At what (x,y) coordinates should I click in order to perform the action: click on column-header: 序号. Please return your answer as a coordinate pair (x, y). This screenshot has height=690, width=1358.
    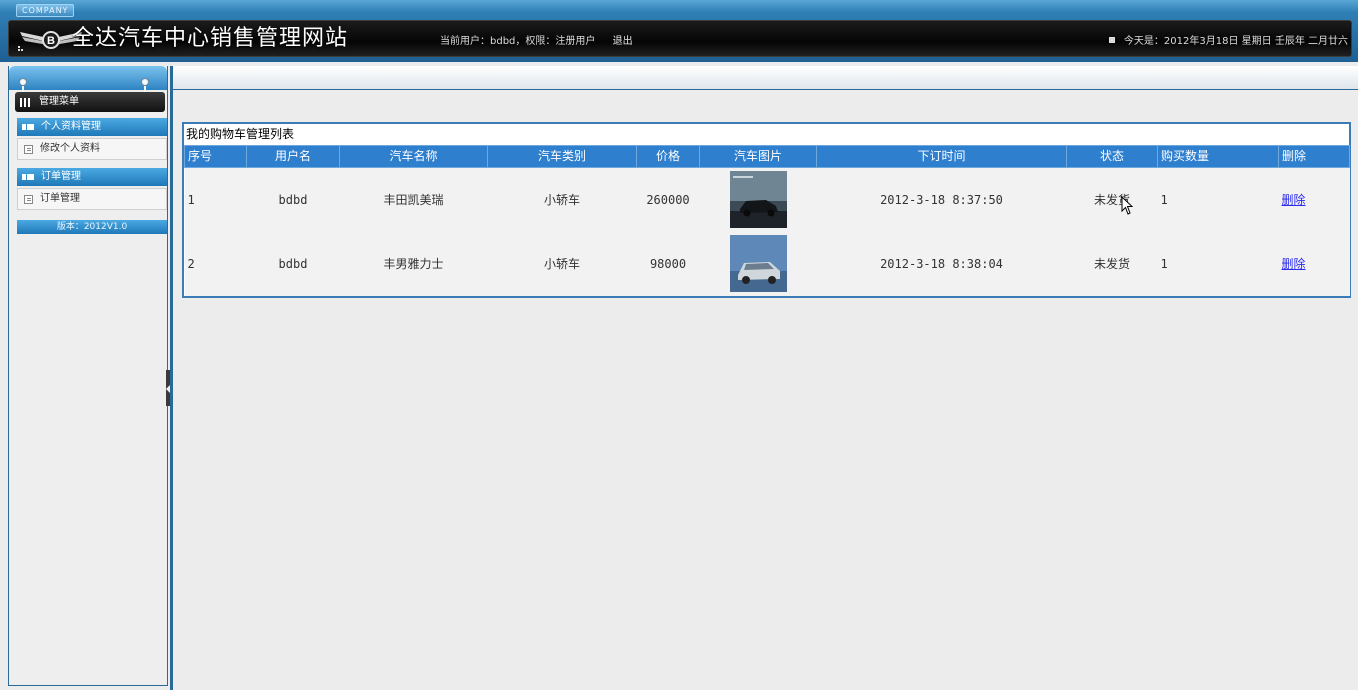
    Looking at the image, I should click on (215, 156).